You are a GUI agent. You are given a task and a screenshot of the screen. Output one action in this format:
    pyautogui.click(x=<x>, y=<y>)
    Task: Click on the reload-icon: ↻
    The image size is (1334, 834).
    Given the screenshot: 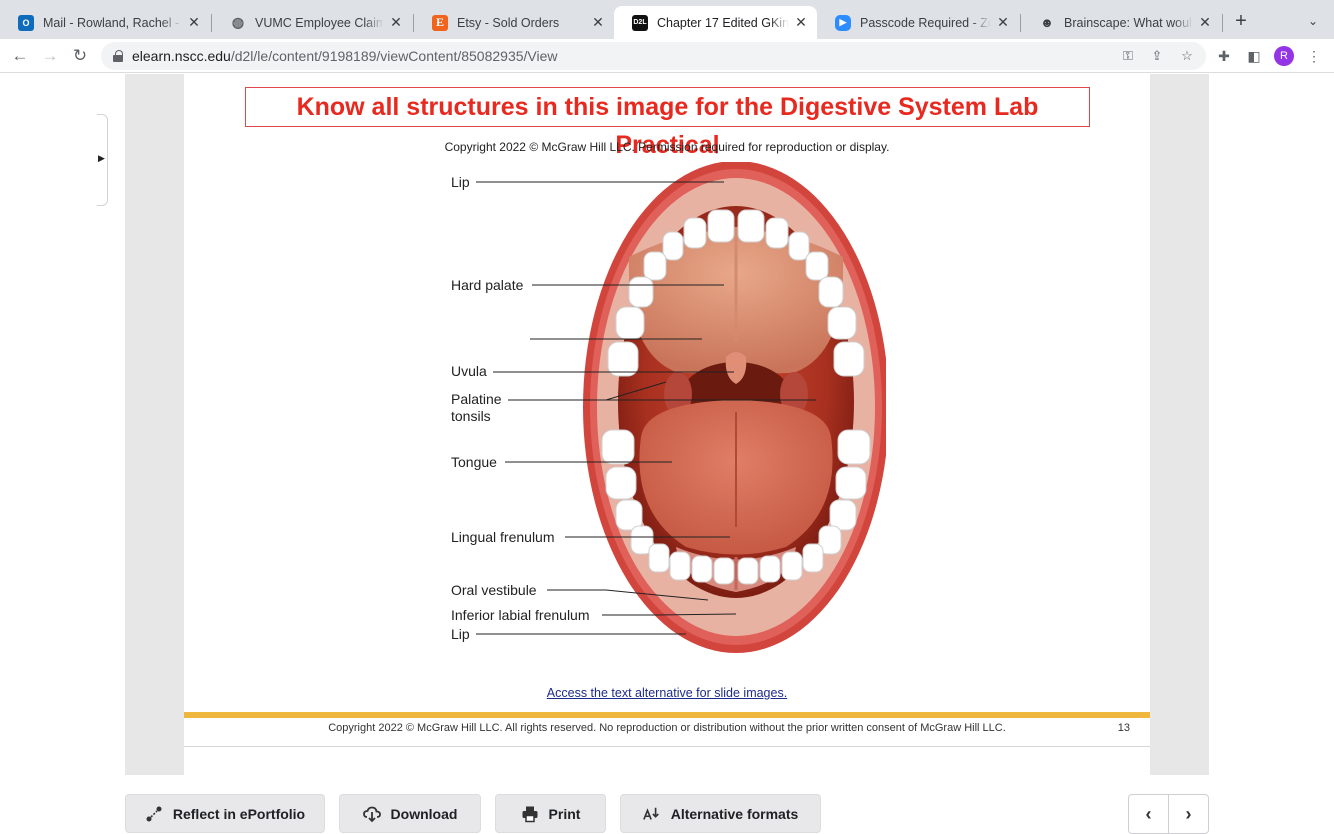 What is the action you would take?
    pyautogui.click(x=80, y=56)
    